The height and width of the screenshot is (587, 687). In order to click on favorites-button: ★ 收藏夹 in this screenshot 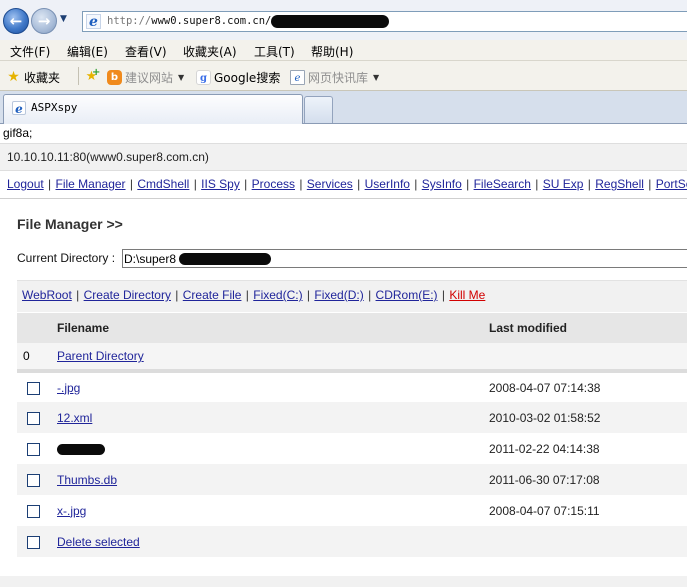, I will do `click(33, 77)`.